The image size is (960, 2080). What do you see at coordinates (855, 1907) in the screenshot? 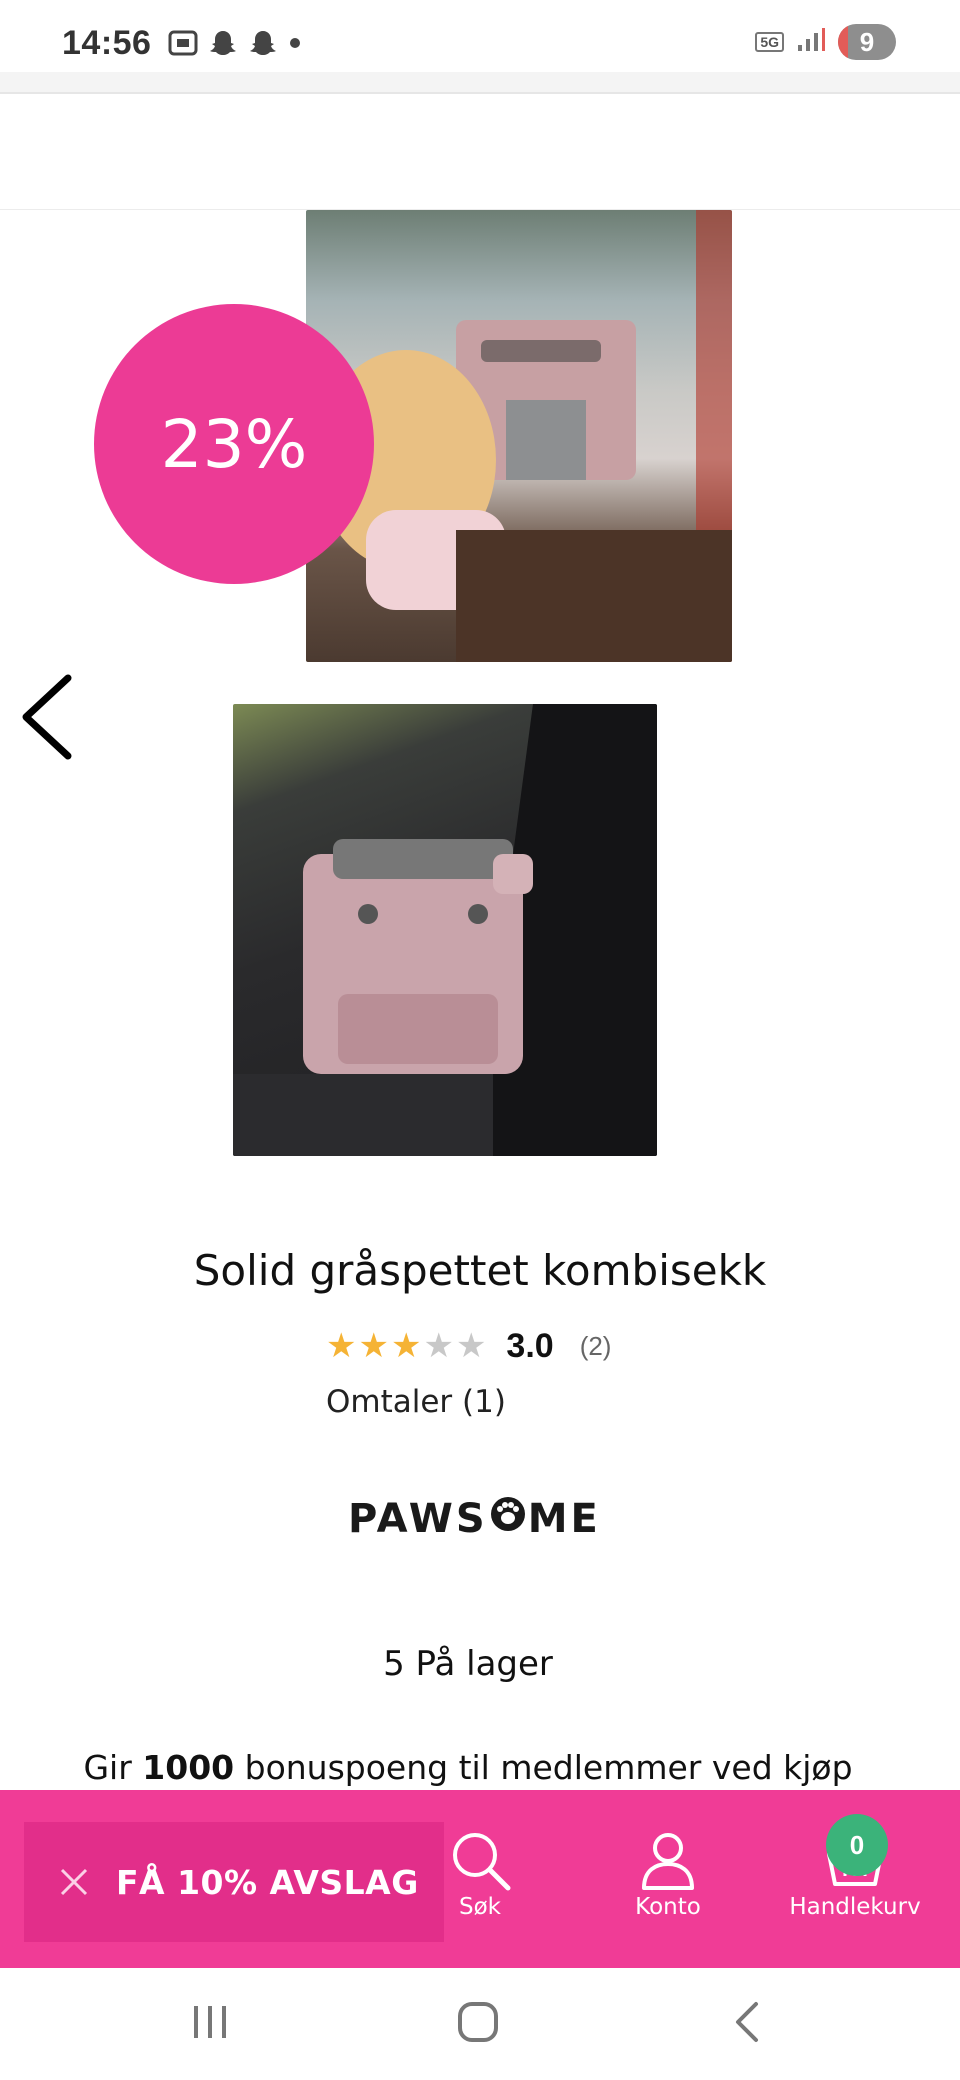
I see `nav-cart-label: Handlekurv` at bounding box center [855, 1907].